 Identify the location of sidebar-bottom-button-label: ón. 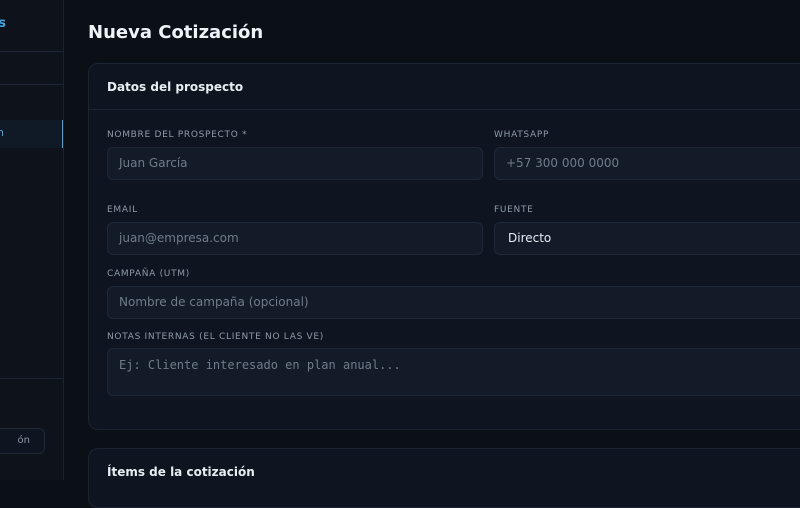
(23, 440).